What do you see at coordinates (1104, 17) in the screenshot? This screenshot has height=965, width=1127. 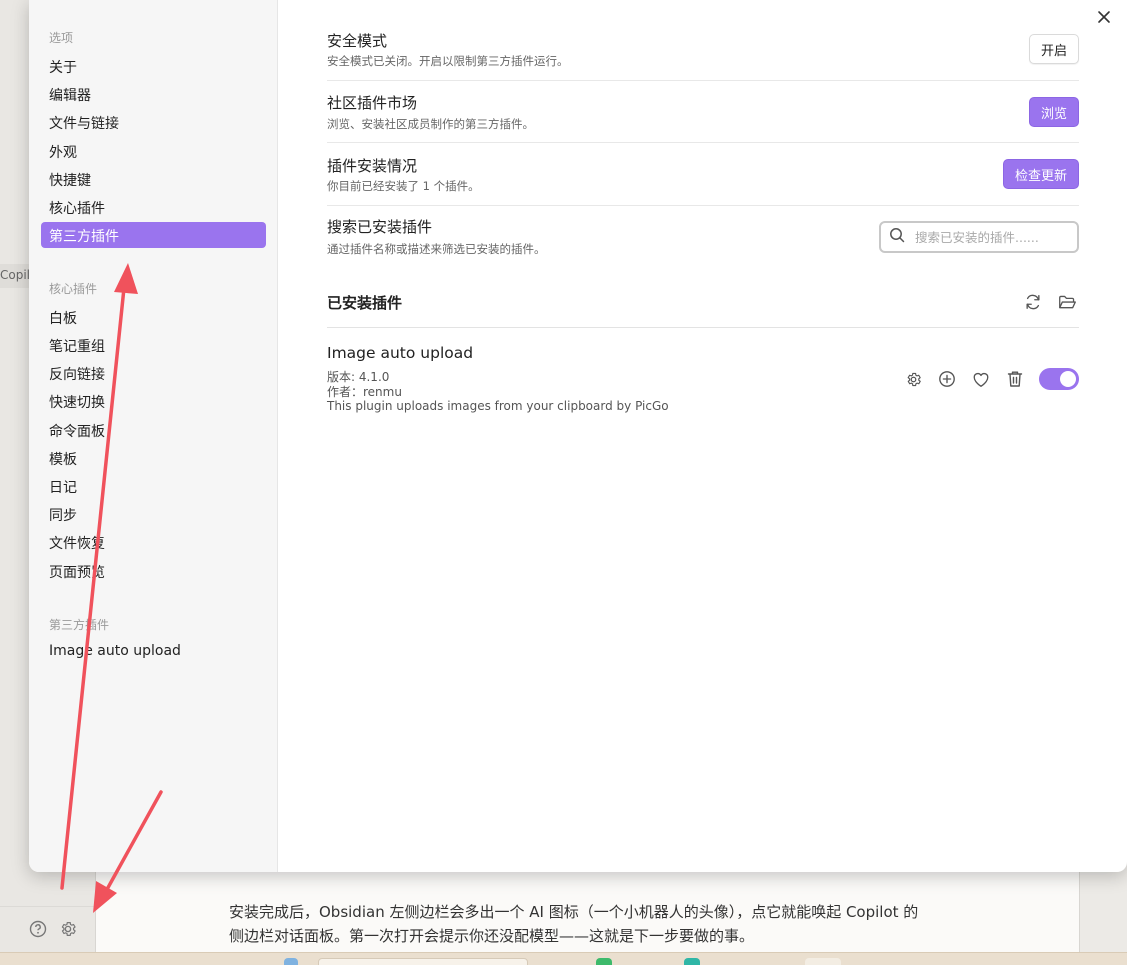 I see `close-icon` at bounding box center [1104, 17].